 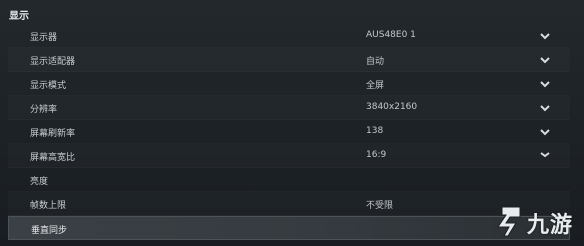 I want to click on setting-label: 显示适配器, so click(x=53, y=62).